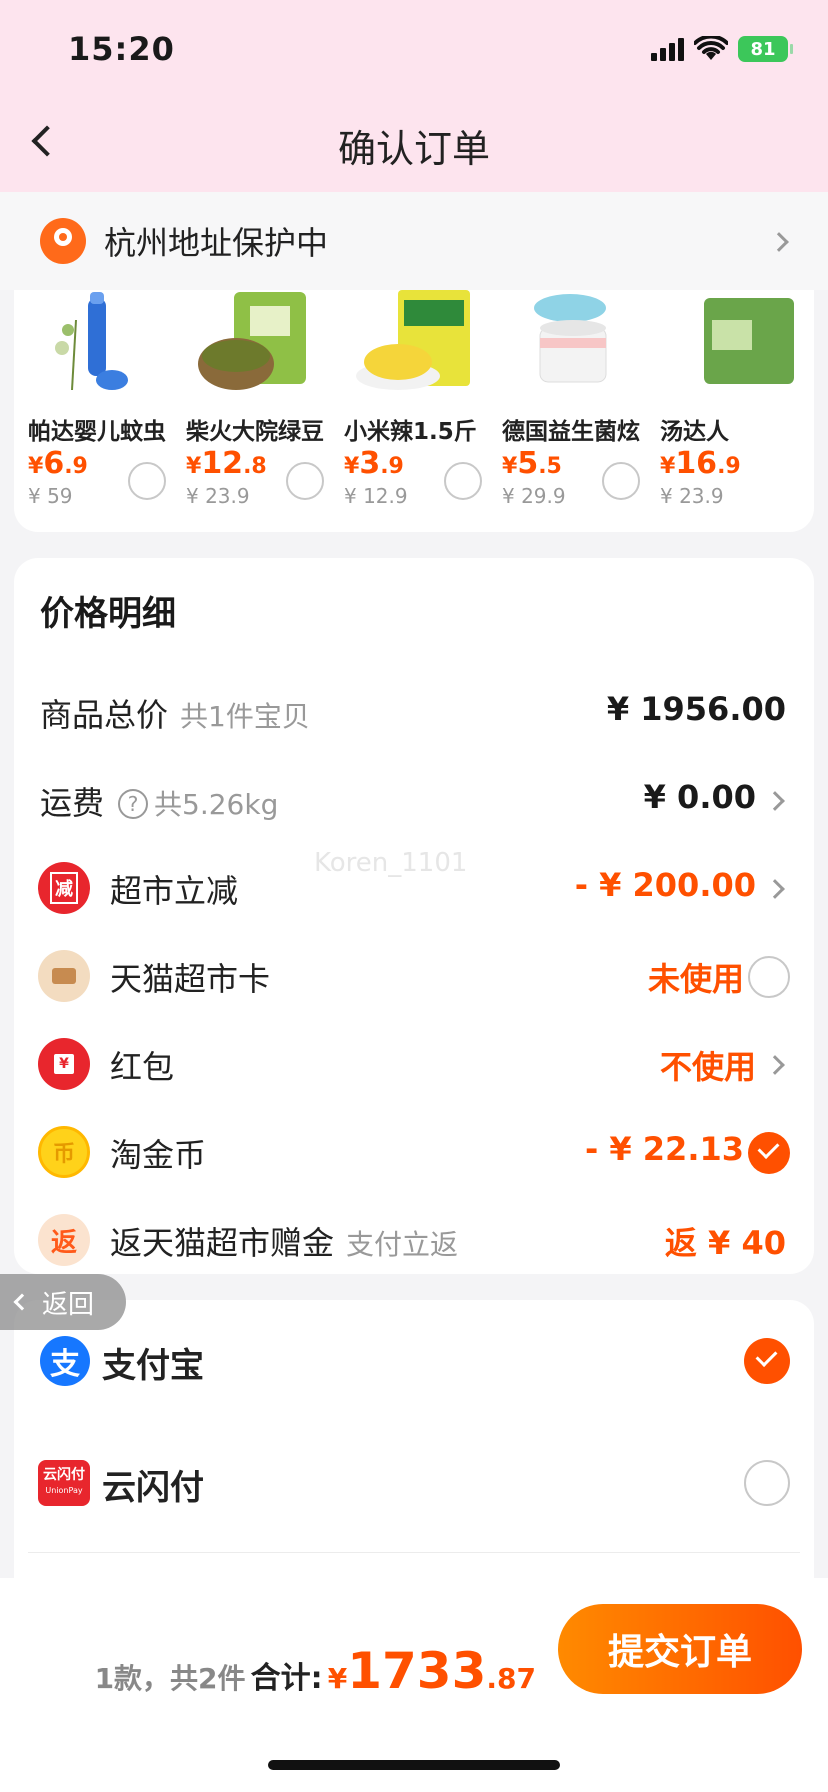  I want to click on checkout-bar: 1款，共2件 合计: ¥1733.87 提交订单, so click(414, 1685).